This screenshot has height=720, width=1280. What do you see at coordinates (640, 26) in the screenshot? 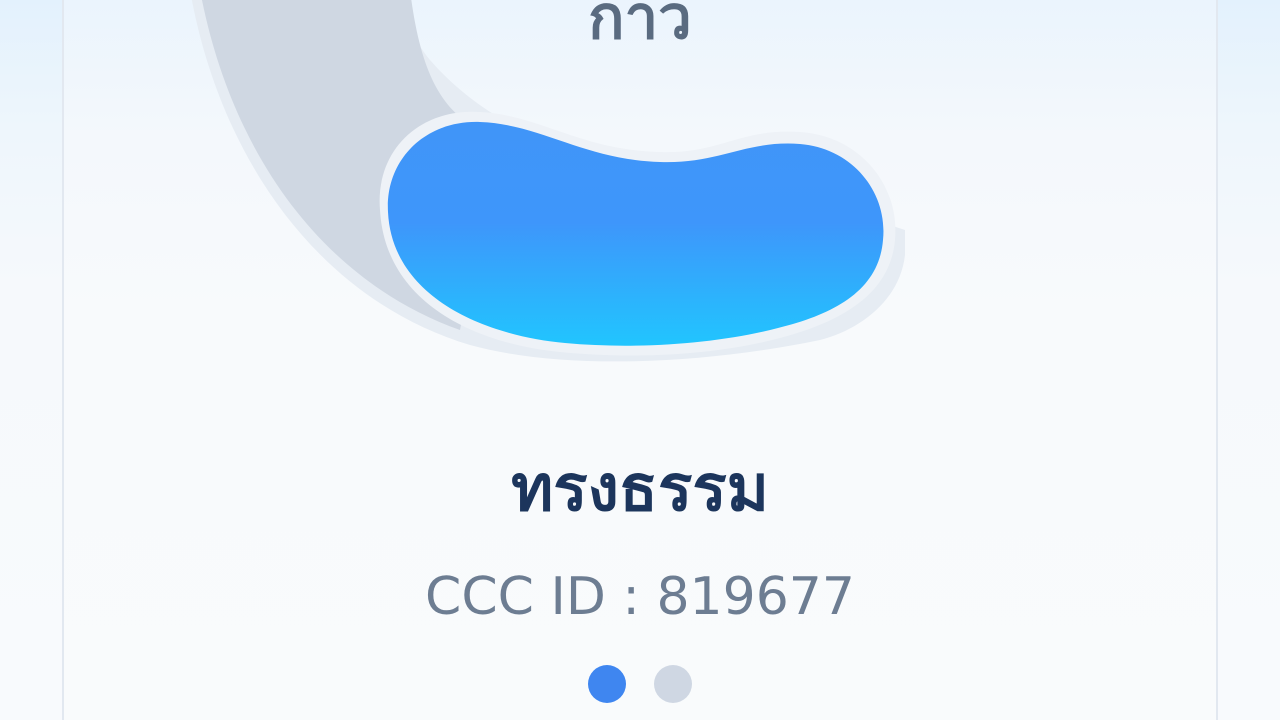
I see `page-title: กาว` at bounding box center [640, 26].